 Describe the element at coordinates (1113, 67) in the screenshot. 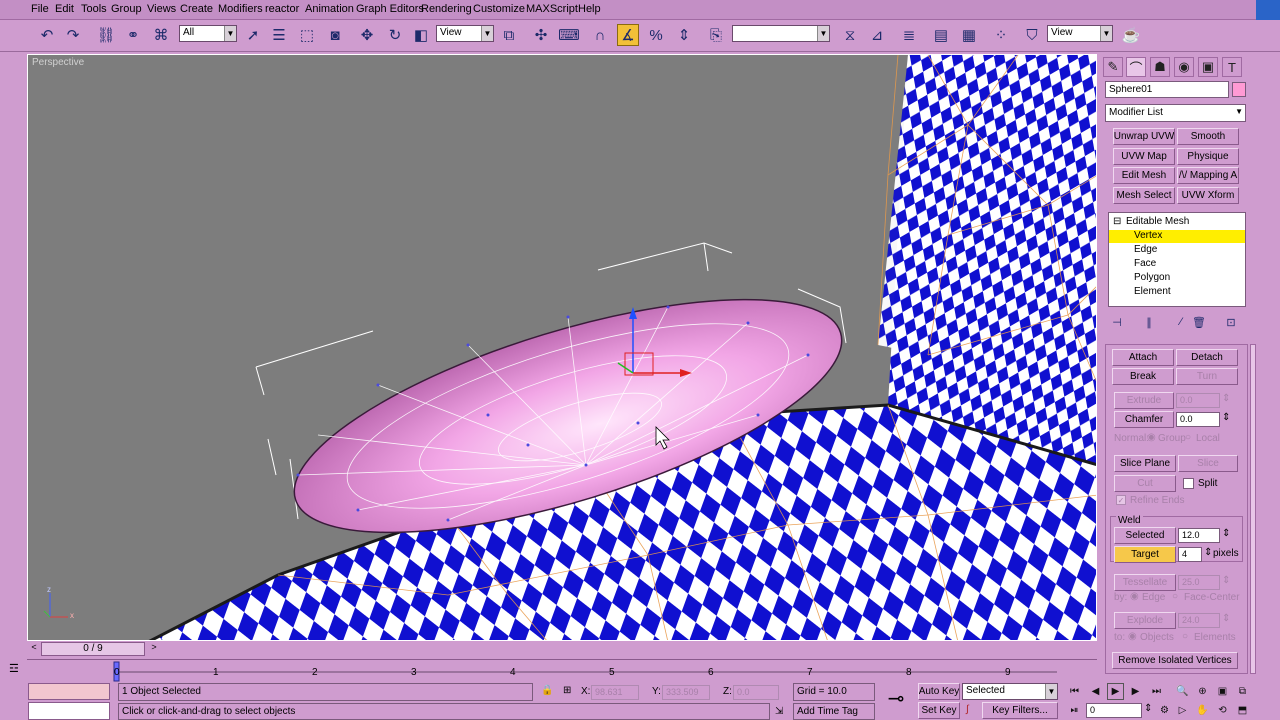

I see `create-tab-icon: ✎` at that location.